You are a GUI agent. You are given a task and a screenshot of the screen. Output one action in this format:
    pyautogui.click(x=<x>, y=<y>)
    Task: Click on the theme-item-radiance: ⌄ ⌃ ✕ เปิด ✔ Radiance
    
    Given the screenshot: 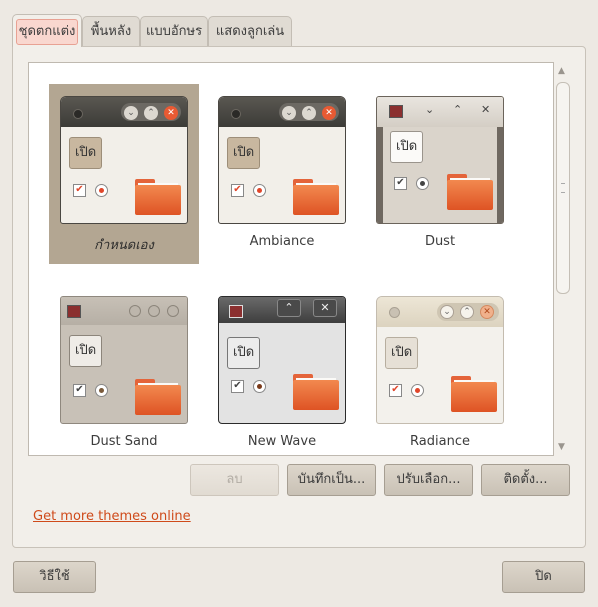 What is the action you would take?
    pyautogui.click(x=440, y=369)
    